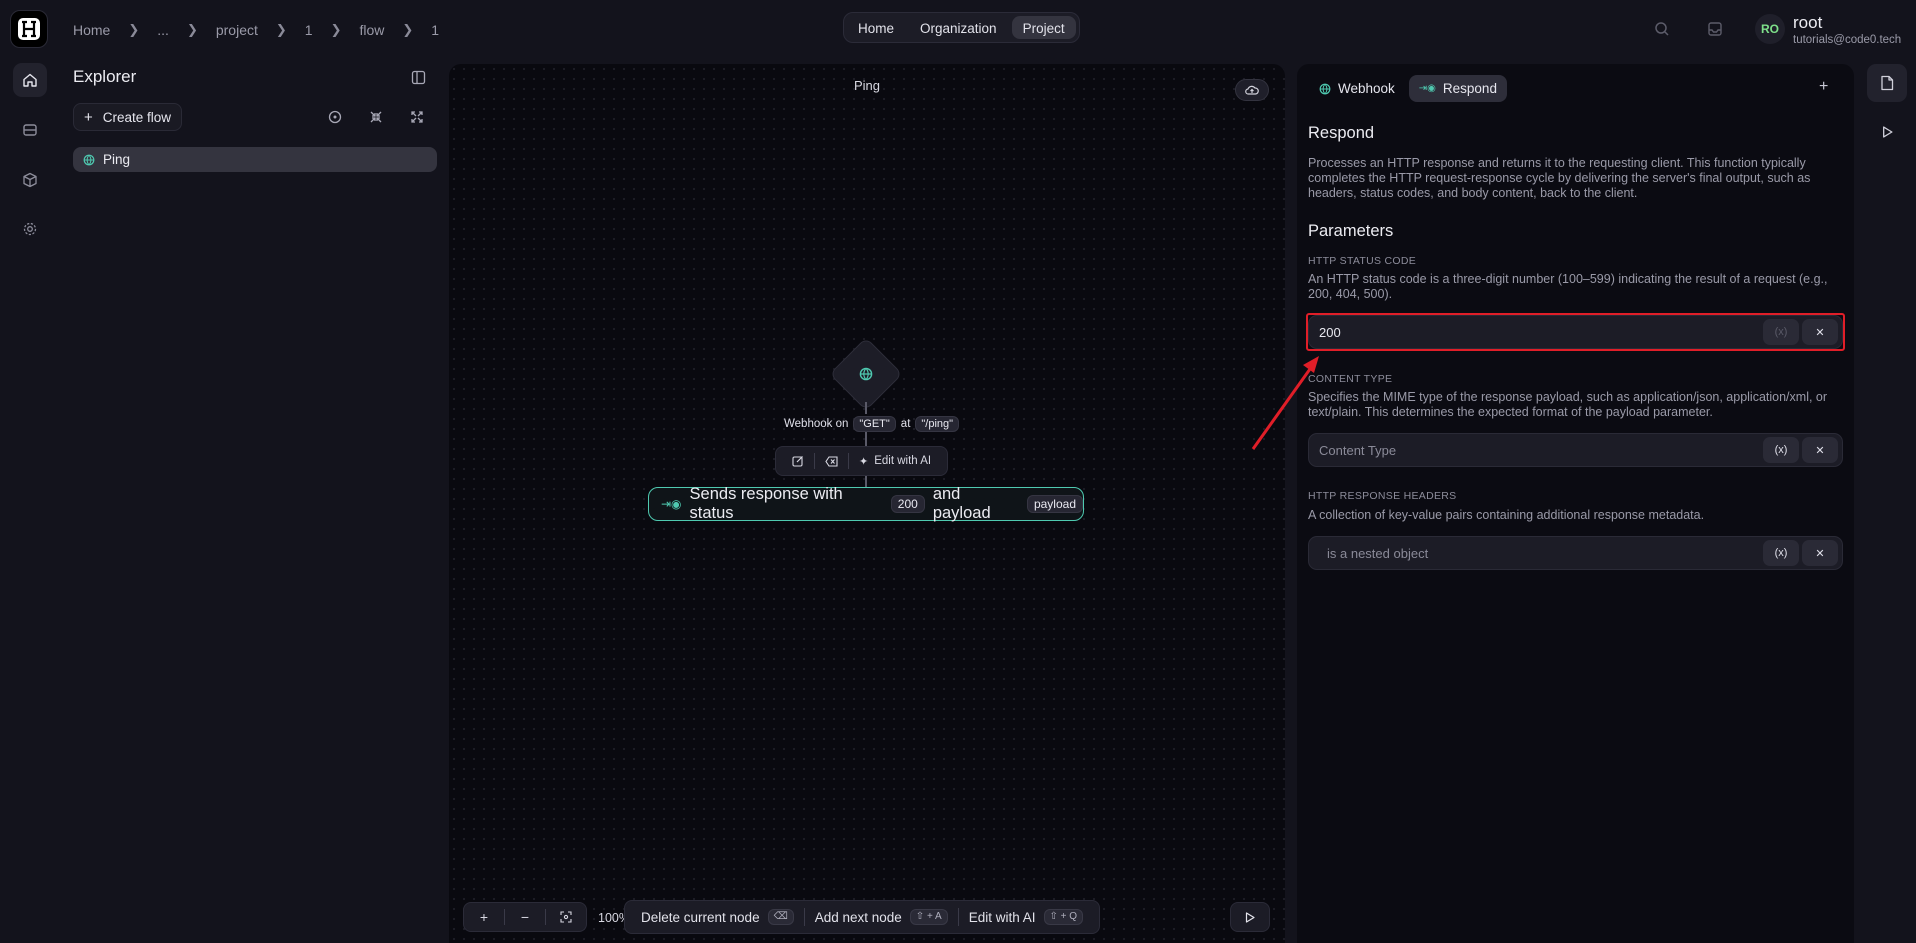 This screenshot has height=943, width=1916. What do you see at coordinates (816, 424) in the screenshot?
I see `trigger-prefix: Webhook on` at bounding box center [816, 424].